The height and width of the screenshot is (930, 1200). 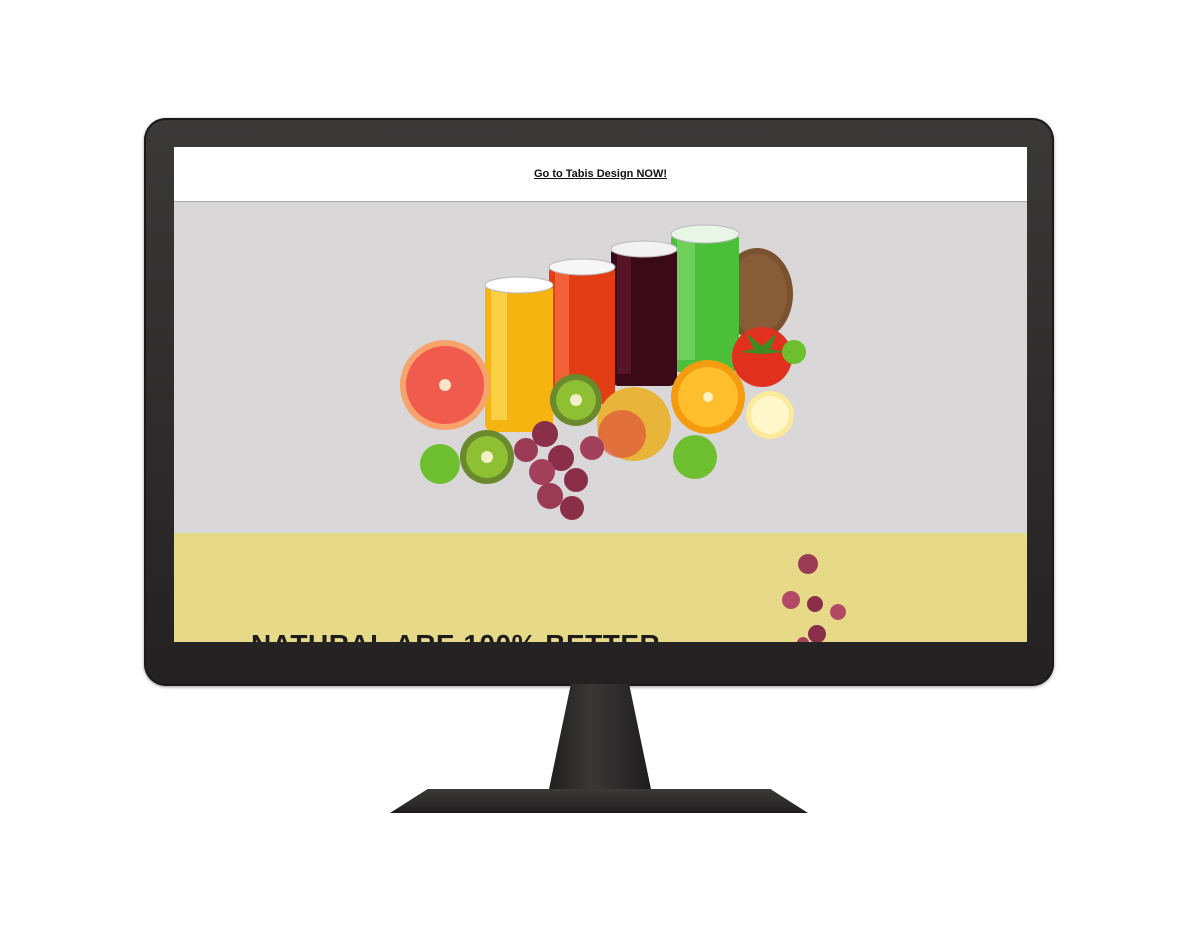 What do you see at coordinates (603, 372) in the screenshot?
I see `fruit-juice-image` at bounding box center [603, 372].